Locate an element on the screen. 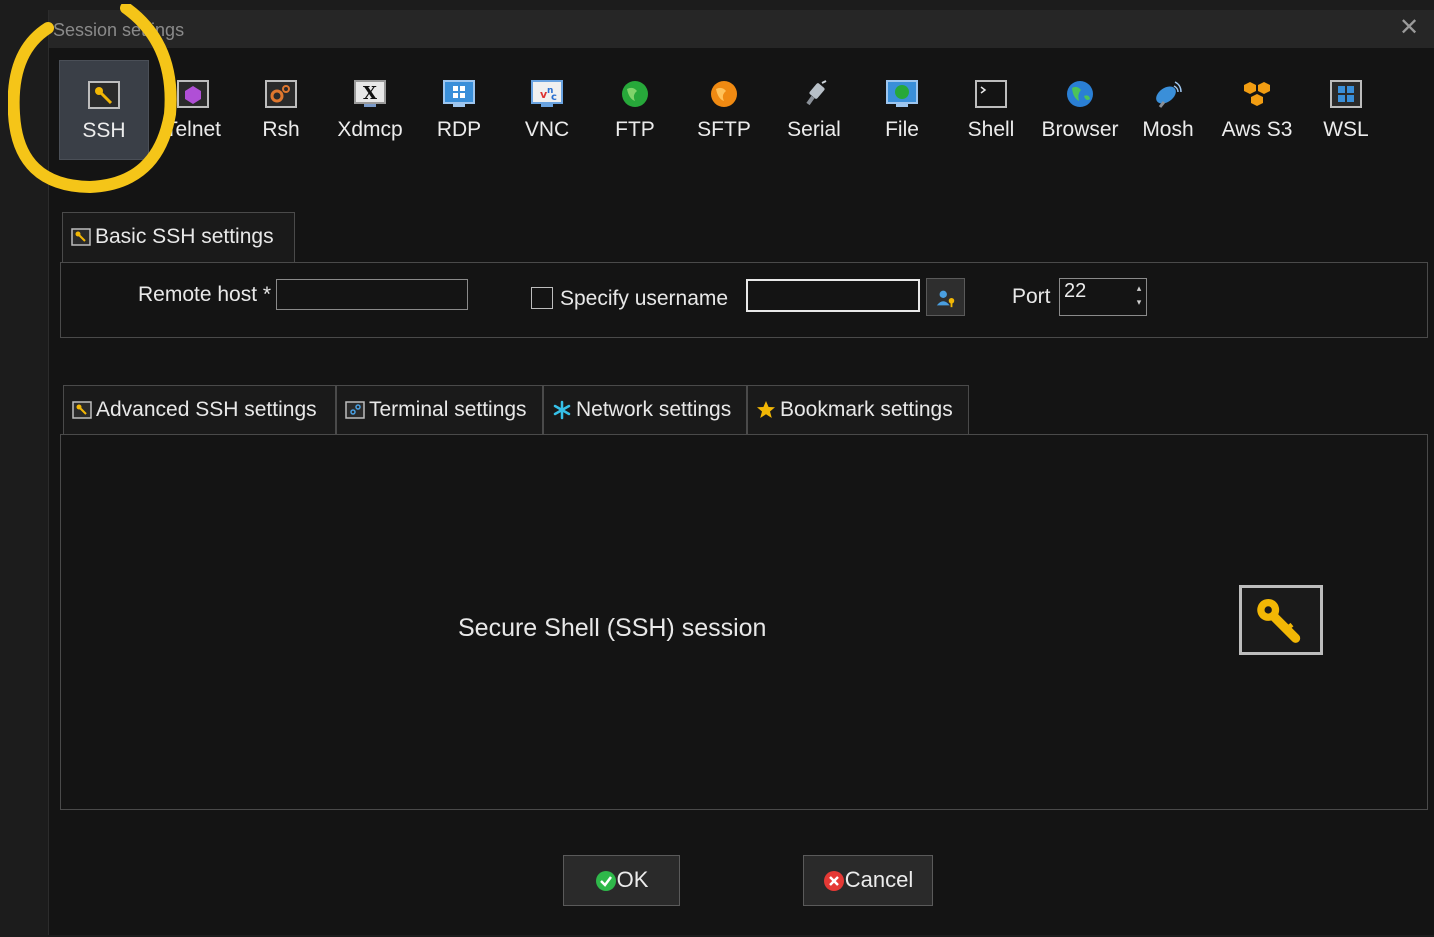  protocol-label: Serial is located at coordinates (814, 129).